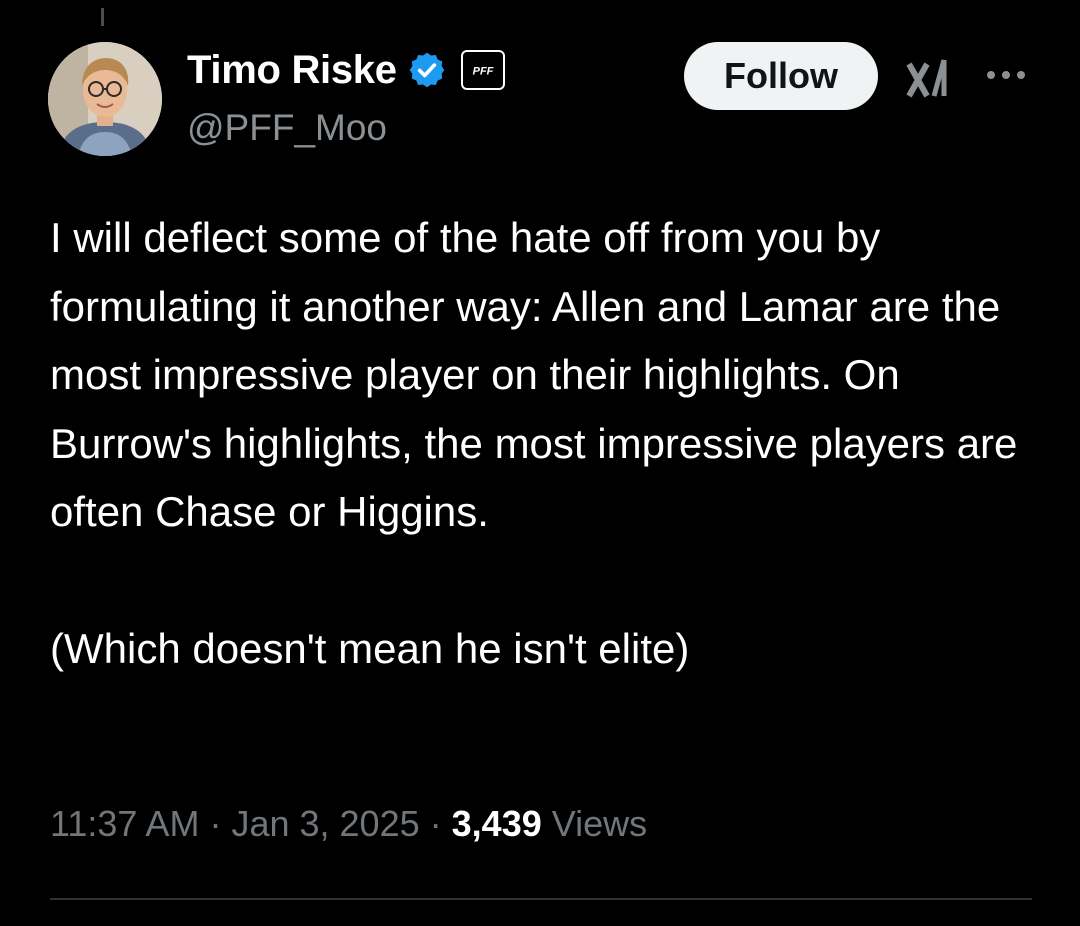  I want to click on affiliate-badge-icon: PFF, so click(482, 70).